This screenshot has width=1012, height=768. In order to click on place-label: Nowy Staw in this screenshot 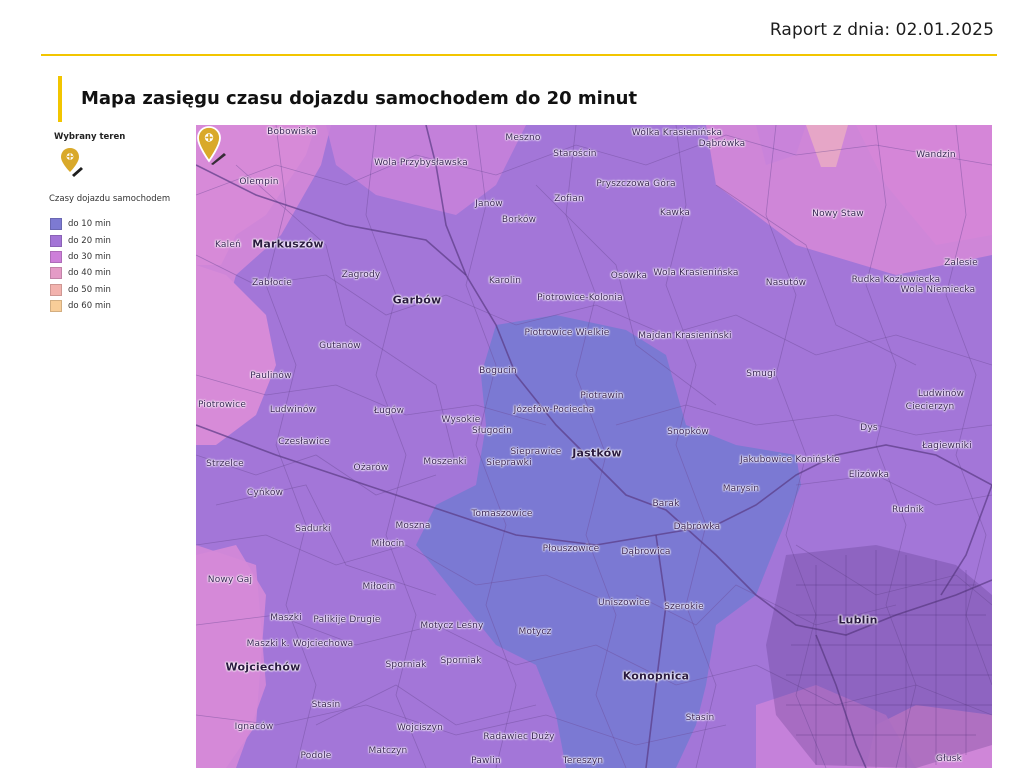, I will do `click(838, 214)`.